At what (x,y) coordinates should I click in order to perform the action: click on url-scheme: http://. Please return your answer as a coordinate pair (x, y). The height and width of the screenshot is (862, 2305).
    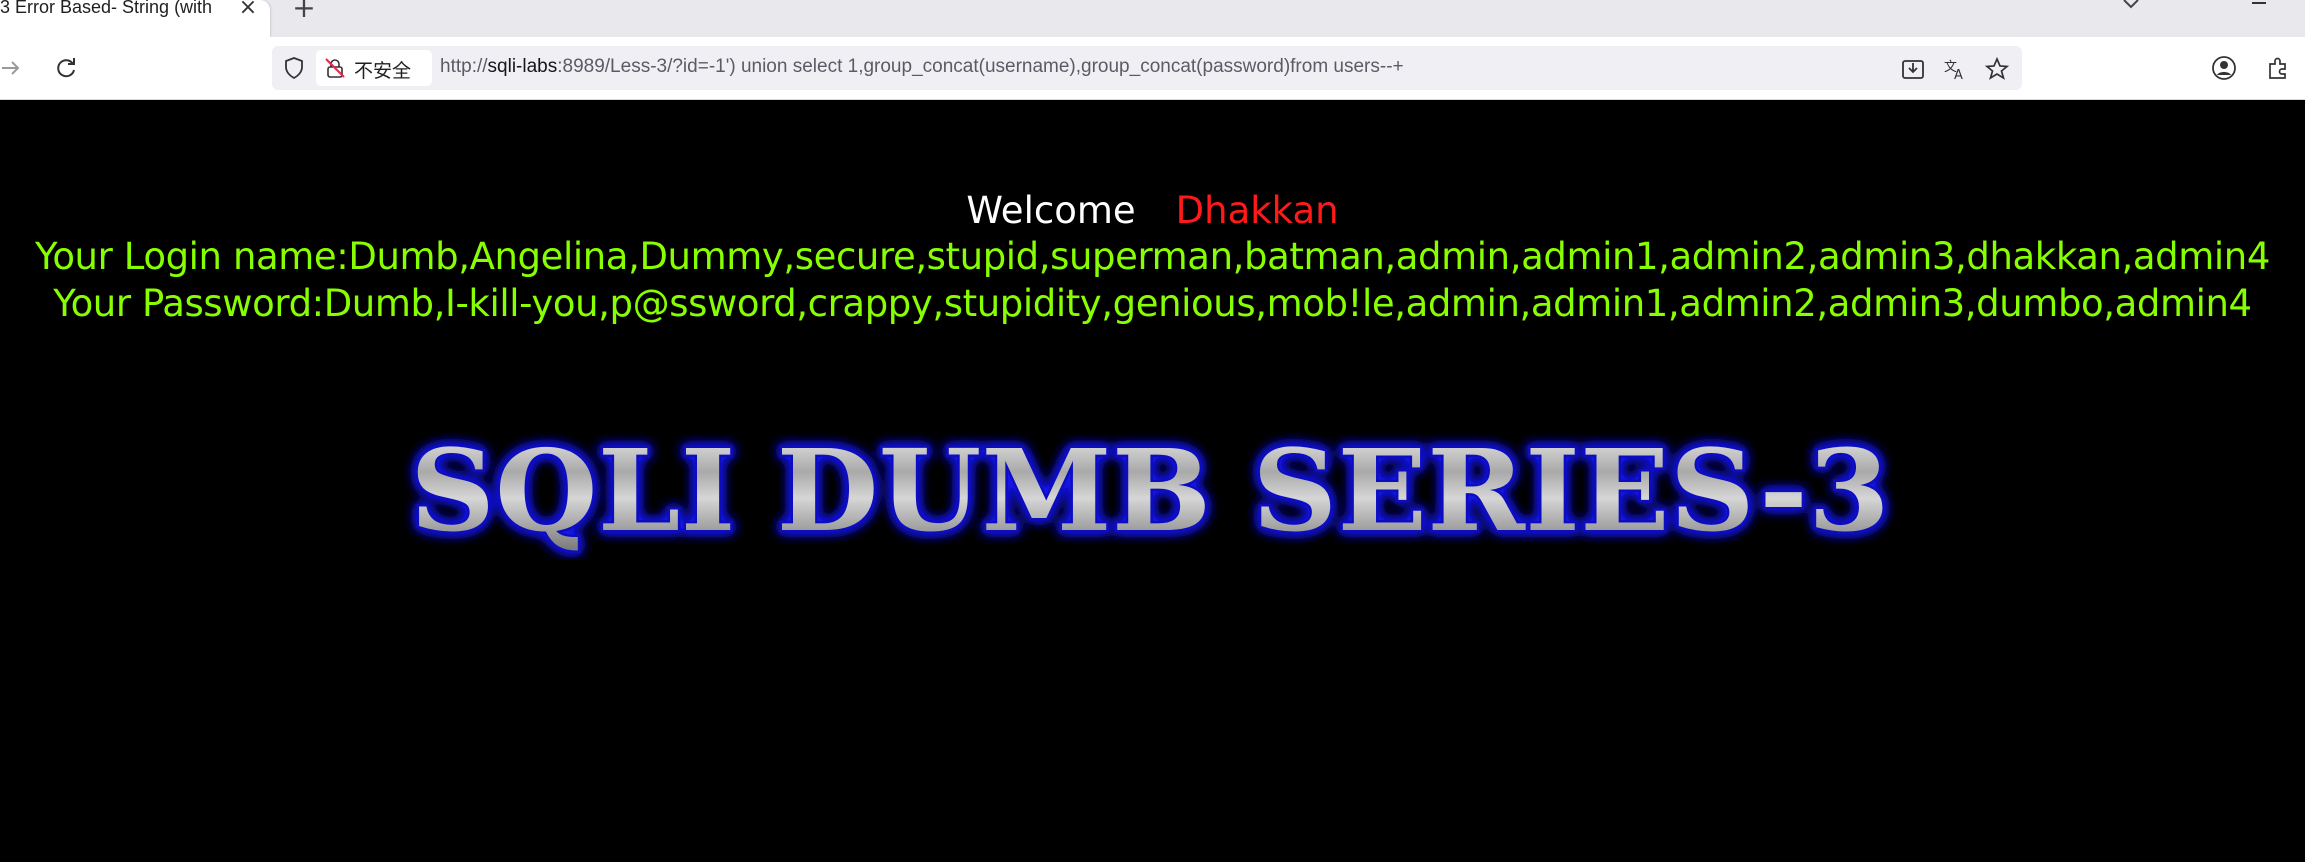
    Looking at the image, I should click on (464, 66).